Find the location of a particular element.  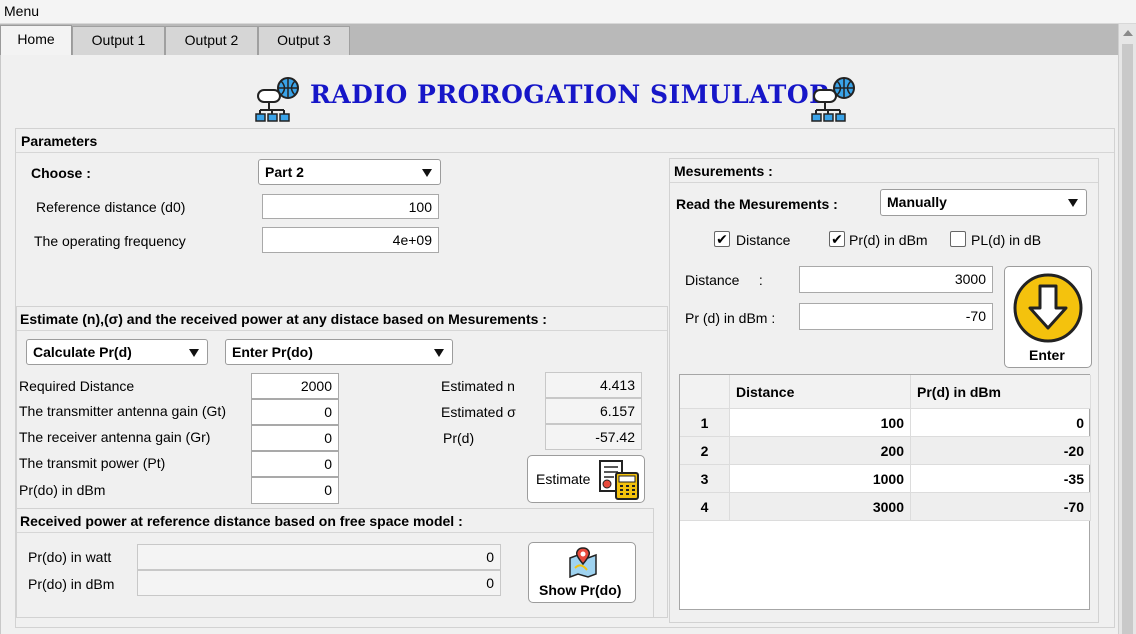

vertical-scrollbar is located at coordinates (1127, 329).